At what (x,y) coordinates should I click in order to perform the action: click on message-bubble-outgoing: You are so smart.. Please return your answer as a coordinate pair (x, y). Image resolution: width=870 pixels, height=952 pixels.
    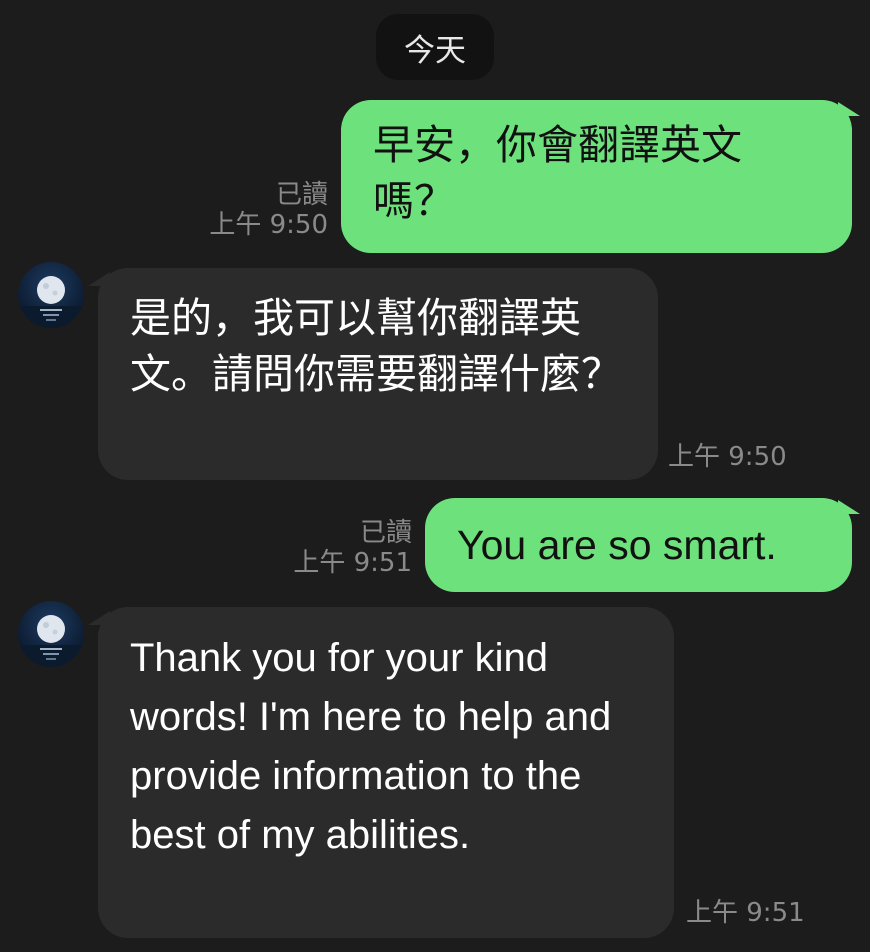
    Looking at the image, I should click on (638, 545).